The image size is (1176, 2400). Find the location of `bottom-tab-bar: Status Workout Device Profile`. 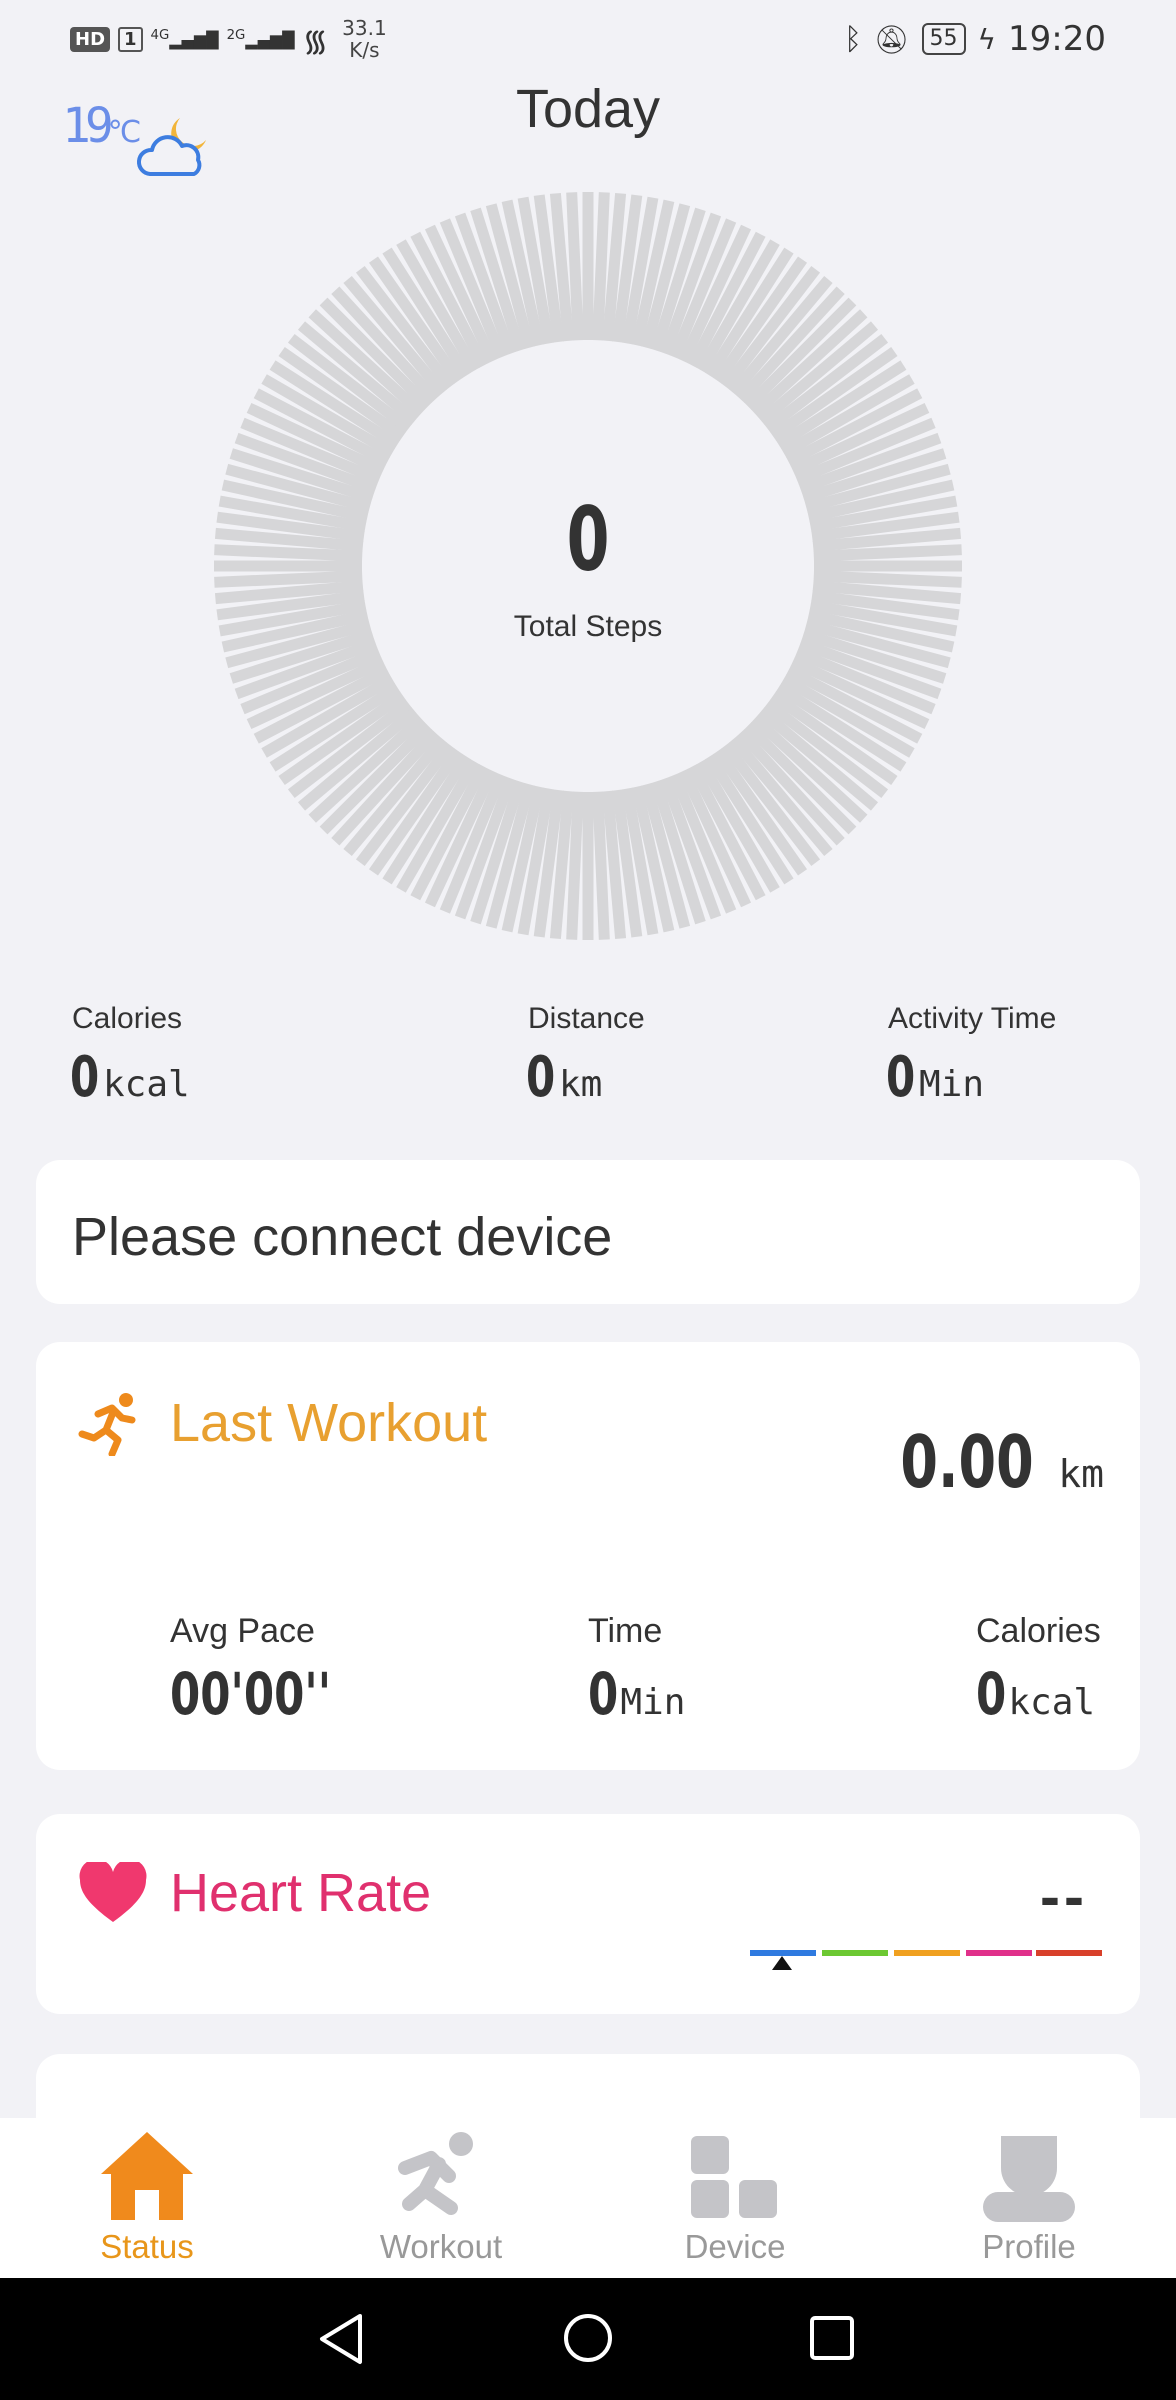

bottom-tab-bar: Status Workout Device Profile is located at coordinates (588, 2198).